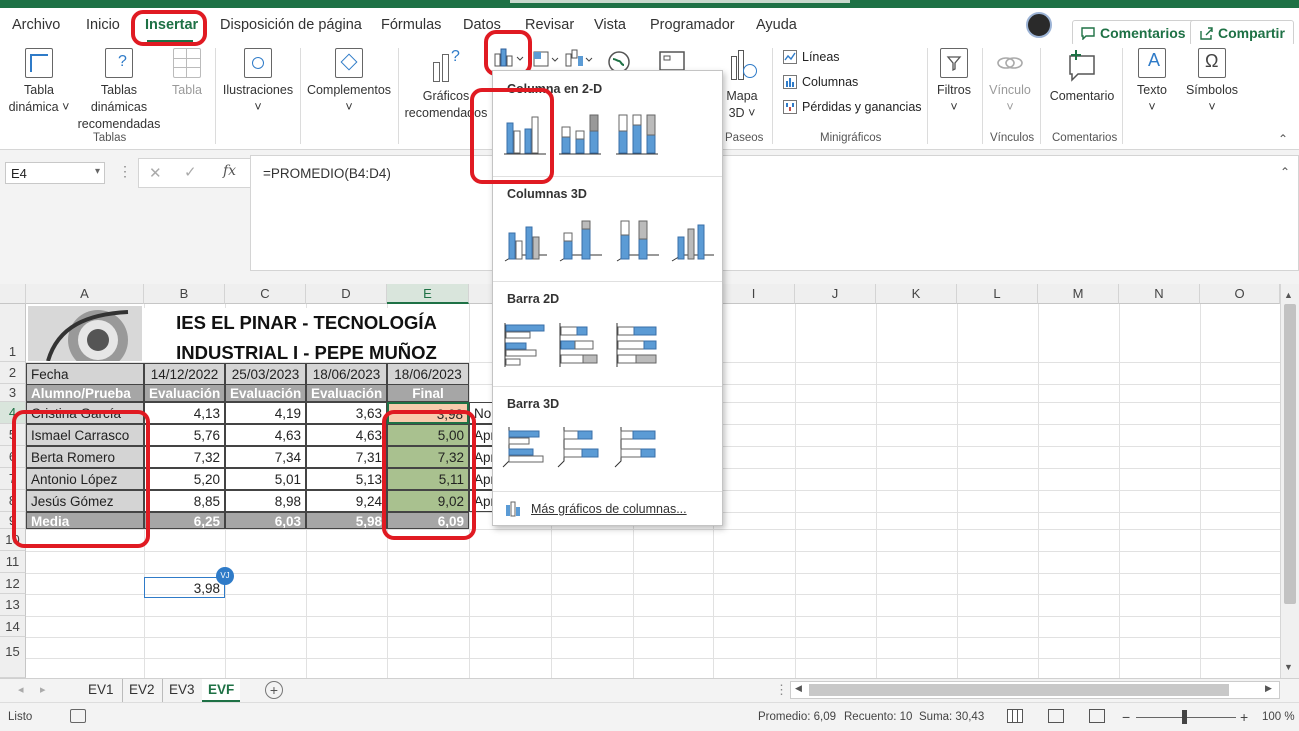 This screenshot has width=1299, height=731. I want to click on maps-button, so click(619, 61).